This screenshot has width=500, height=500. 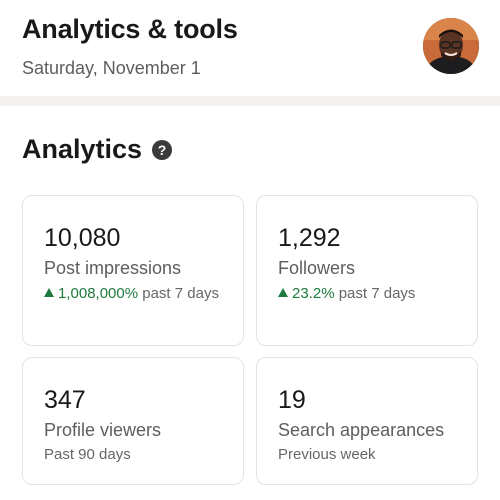 I want to click on trend-percent: 23.2%, so click(x=313, y=293).